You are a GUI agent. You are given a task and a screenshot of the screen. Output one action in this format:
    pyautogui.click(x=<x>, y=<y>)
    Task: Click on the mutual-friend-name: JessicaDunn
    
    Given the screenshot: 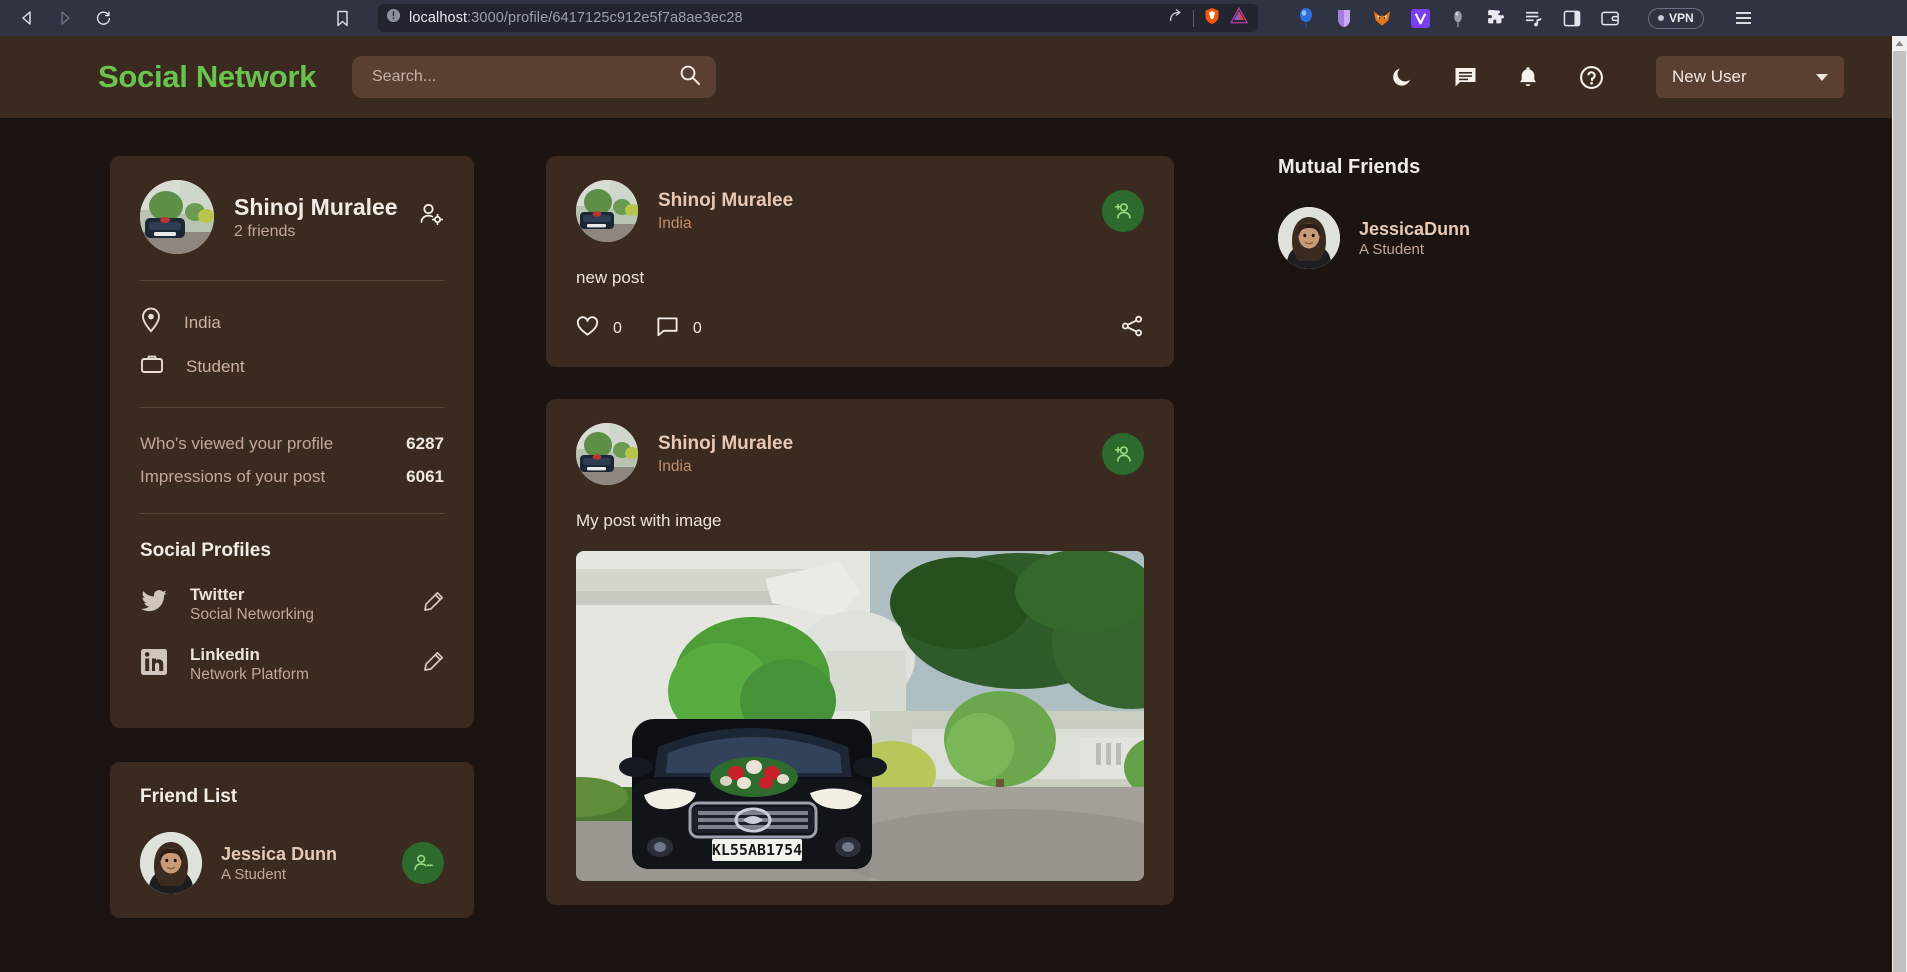 What is the action you would take?
    pyautogui.click(x=1415, y=228)
    